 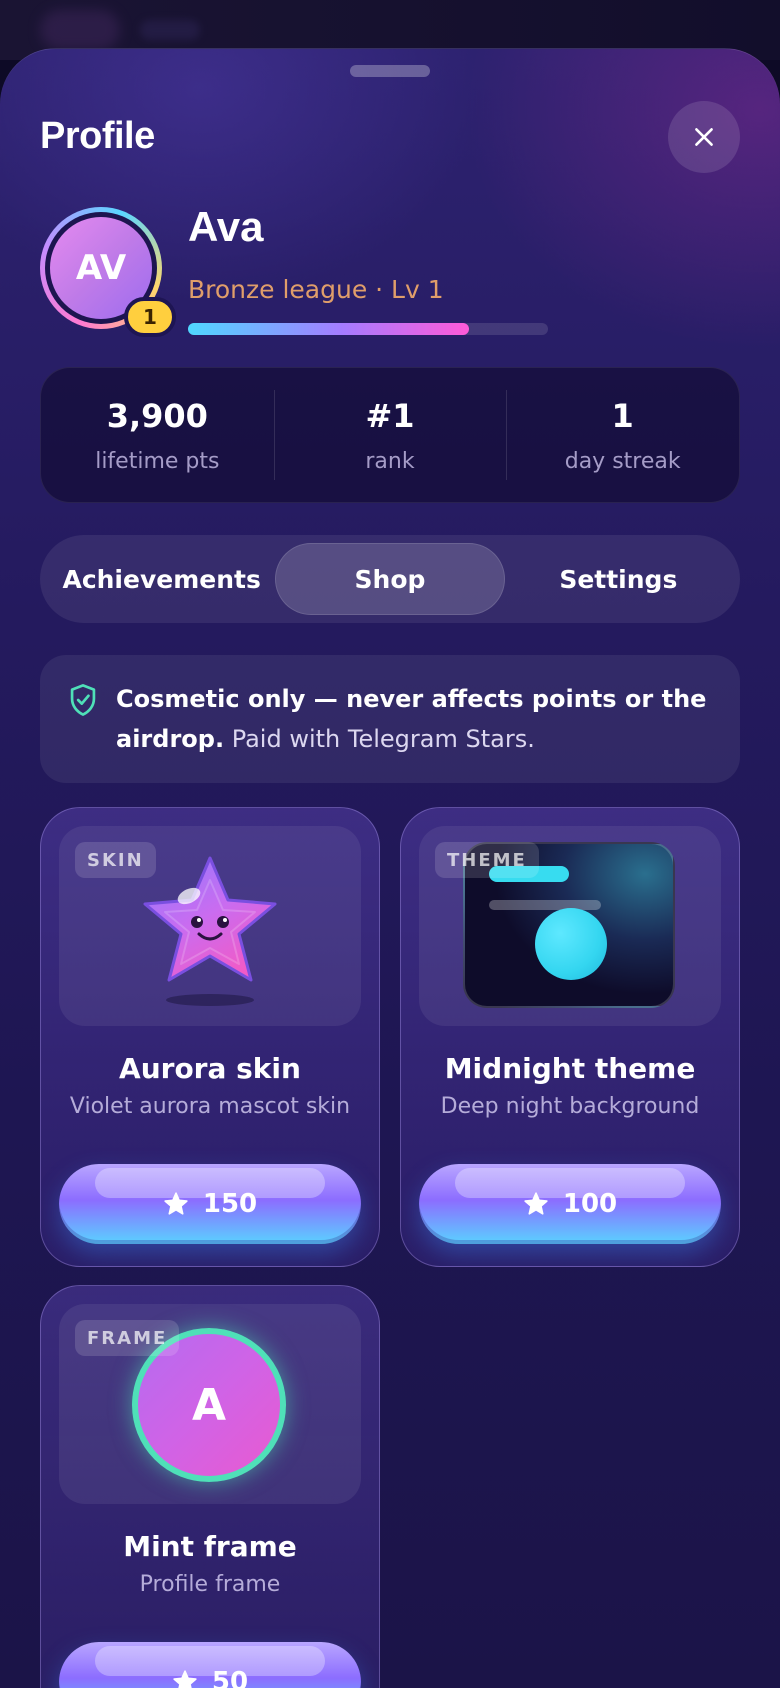 I want to click on item-preview: THEME, so click(x=570, y=926).